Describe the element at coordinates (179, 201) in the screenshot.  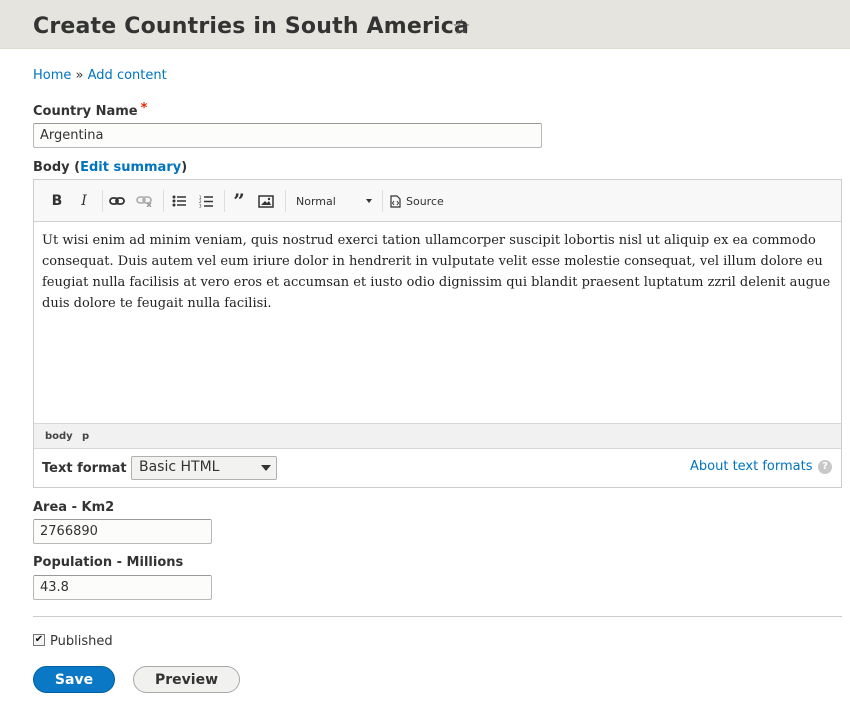
I see `bulleted-list-icon` at that location.